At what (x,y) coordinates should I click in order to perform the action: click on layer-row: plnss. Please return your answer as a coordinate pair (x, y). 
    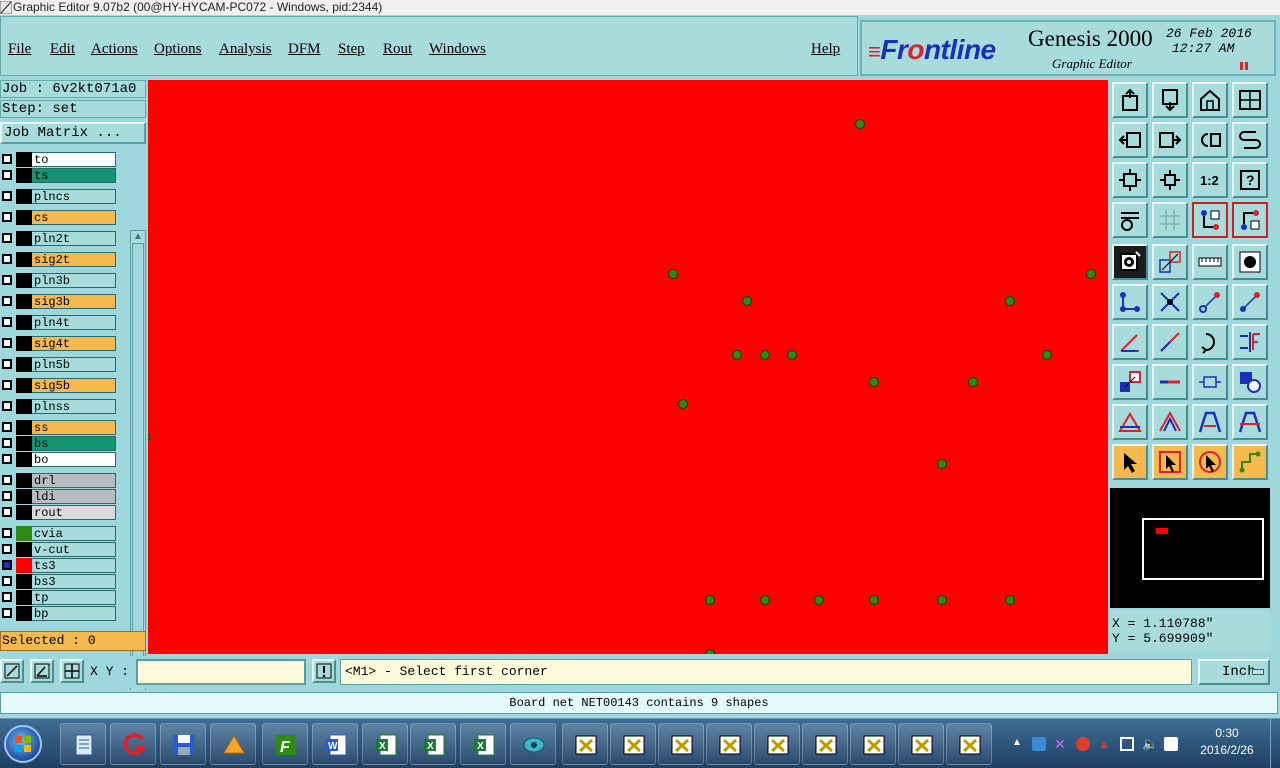
    Looking at the image, I should click on (58, 406).